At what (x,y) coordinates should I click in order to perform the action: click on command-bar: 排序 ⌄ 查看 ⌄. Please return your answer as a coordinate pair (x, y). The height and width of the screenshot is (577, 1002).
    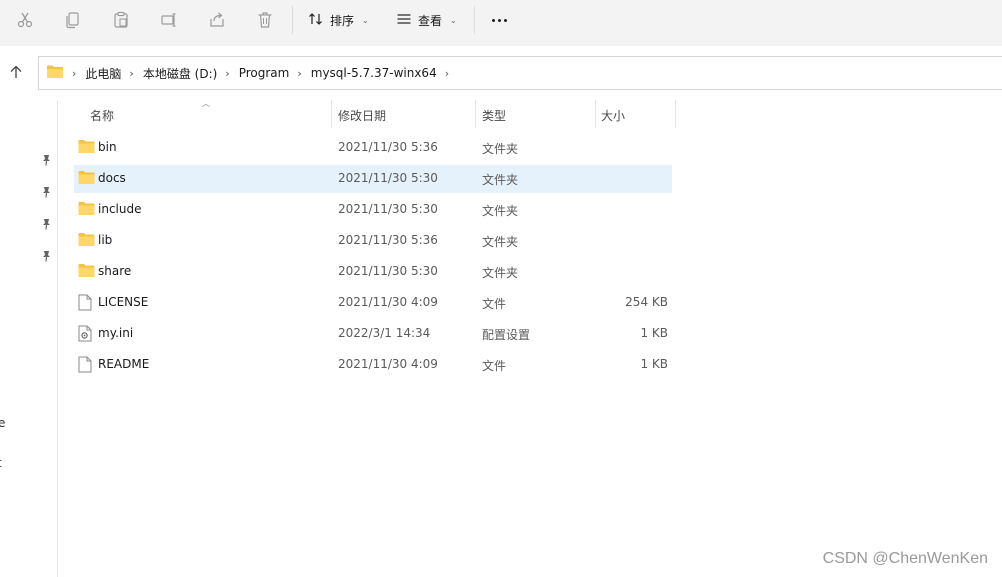
    Looking at the image, I should click on (501, 23).